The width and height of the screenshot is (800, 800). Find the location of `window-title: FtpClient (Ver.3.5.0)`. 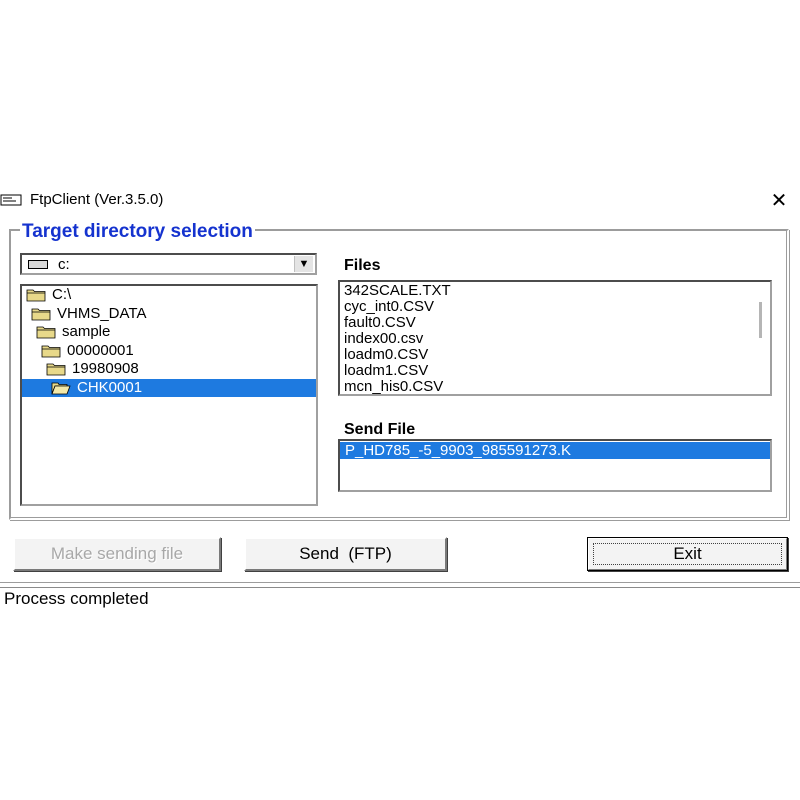

window-title: FtpClient (Ver.3.5.0) is located at coordinates (97, 199).